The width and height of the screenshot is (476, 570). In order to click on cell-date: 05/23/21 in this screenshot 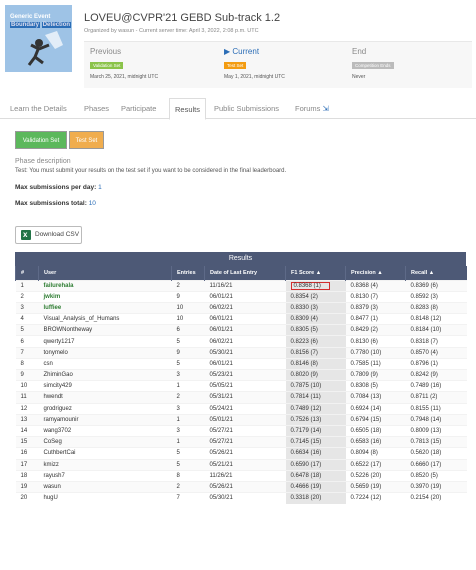, I will do `click(245, 374)`.